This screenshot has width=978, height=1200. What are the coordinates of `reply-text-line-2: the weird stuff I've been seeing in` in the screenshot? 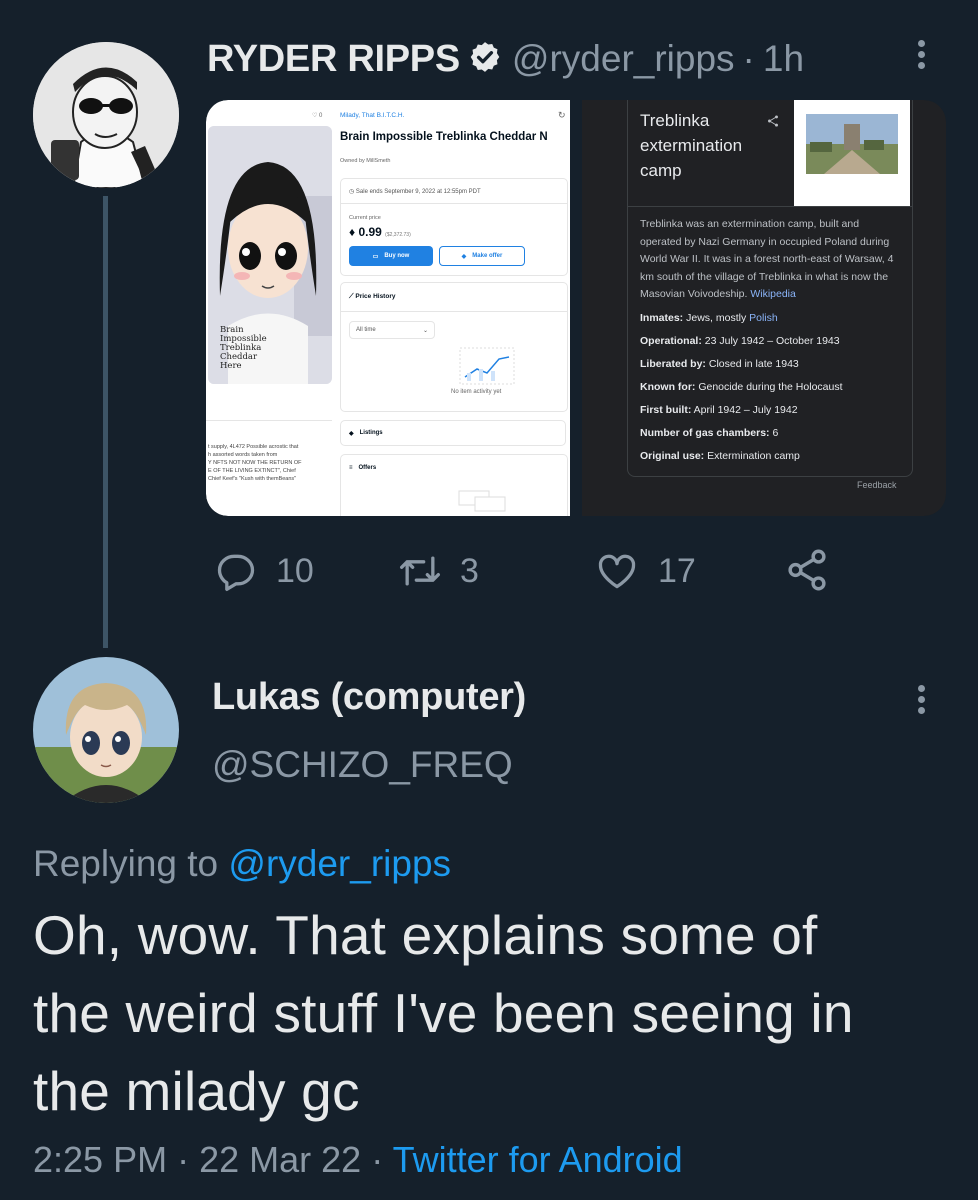 It's located at (443, 1013).